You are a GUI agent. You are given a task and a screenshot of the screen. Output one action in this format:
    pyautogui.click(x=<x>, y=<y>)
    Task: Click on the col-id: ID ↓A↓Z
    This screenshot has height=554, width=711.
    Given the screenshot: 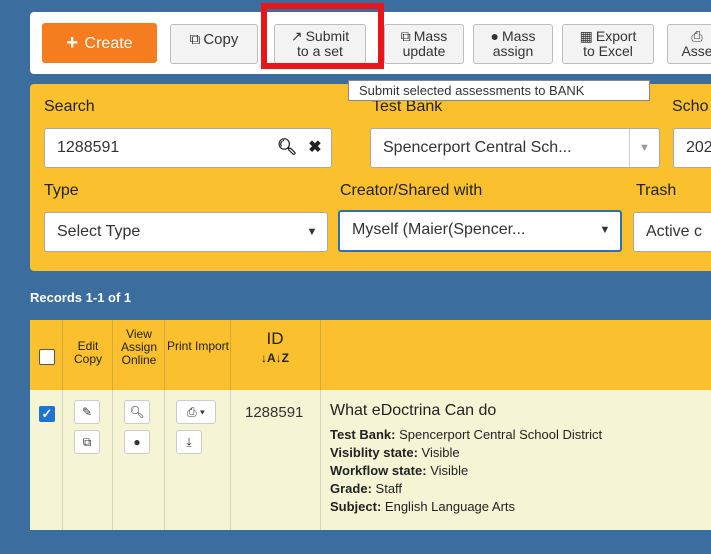 What is the action you would take?
    pyautogui.click(x=275, y=348)
    